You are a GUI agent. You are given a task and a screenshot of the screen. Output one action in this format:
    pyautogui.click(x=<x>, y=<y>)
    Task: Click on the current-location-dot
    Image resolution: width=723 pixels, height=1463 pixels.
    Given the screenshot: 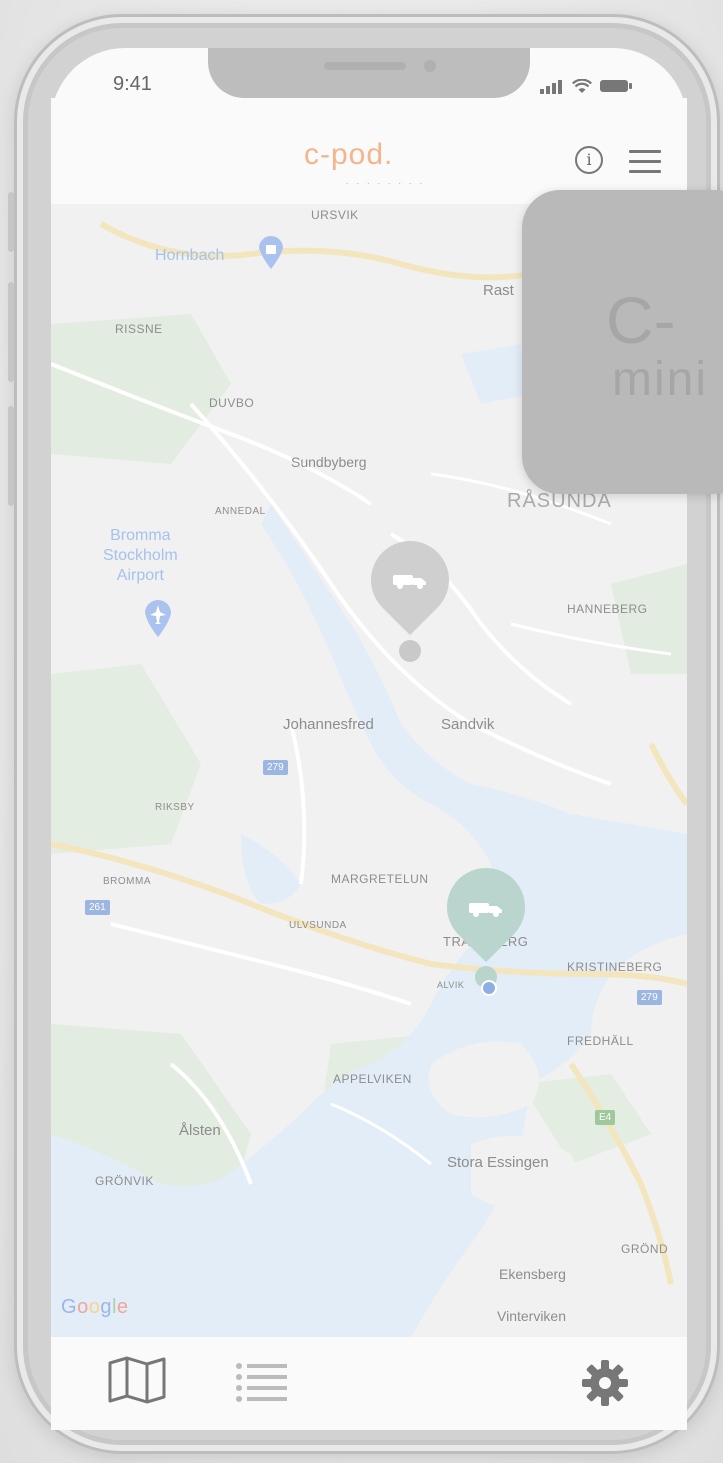 What is the action you would take?
    pyautogui.click(x=489, y=988)
    